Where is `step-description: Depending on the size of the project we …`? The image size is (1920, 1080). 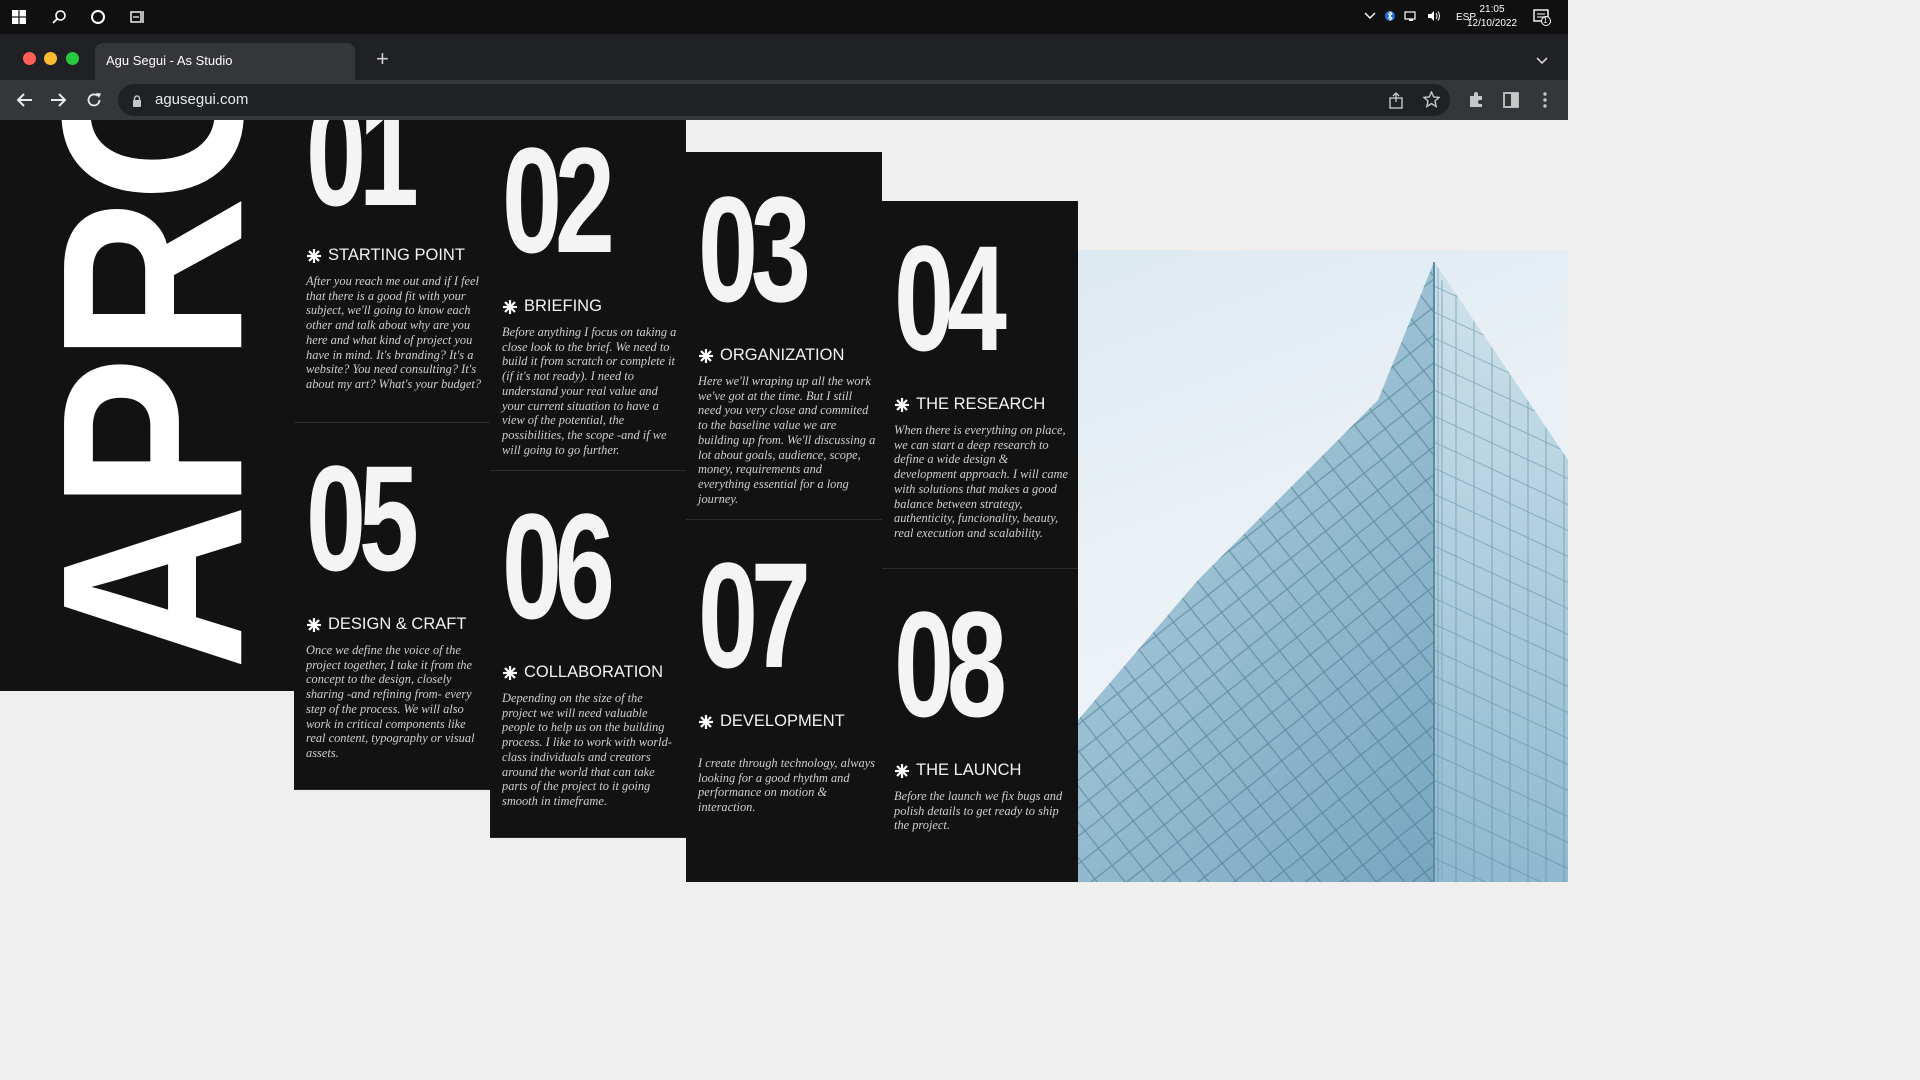 step-description: Depending on the size of the project we … is located at coordinates (587, 749).